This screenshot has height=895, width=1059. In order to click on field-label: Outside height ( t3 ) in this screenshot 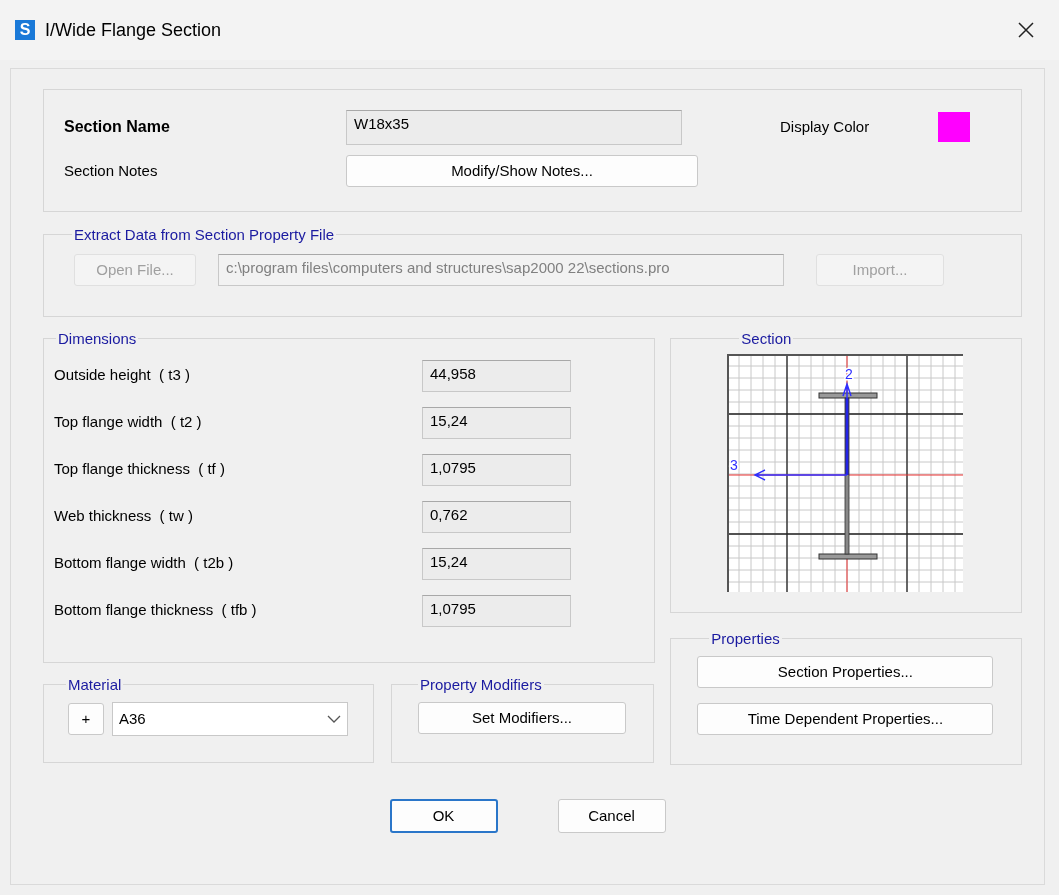, I will do `click(122, 375)`.